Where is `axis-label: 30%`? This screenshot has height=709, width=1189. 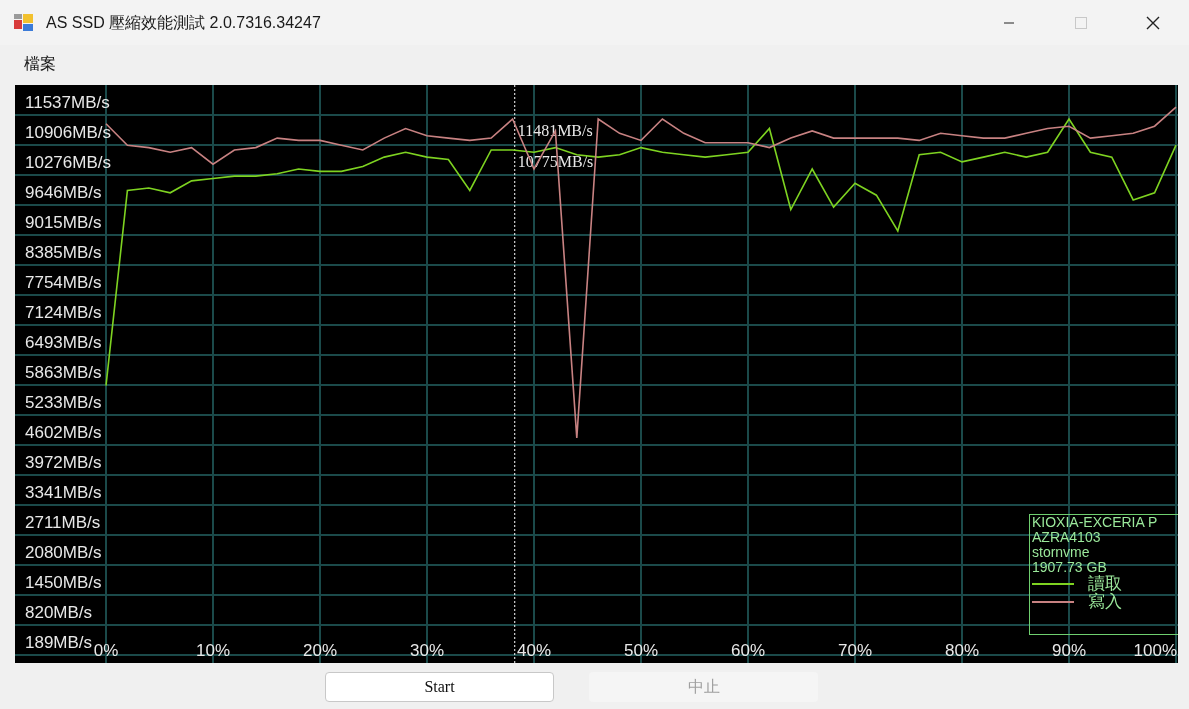 axis-label: 30% is located at coordinates (427, 650).